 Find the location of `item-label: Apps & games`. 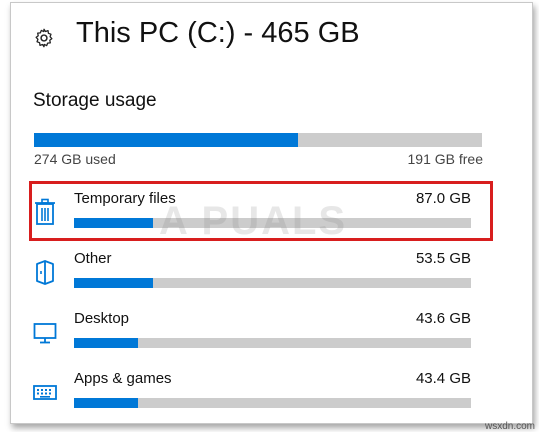

item-label: Apps & games is located at coordinates (123, 378).